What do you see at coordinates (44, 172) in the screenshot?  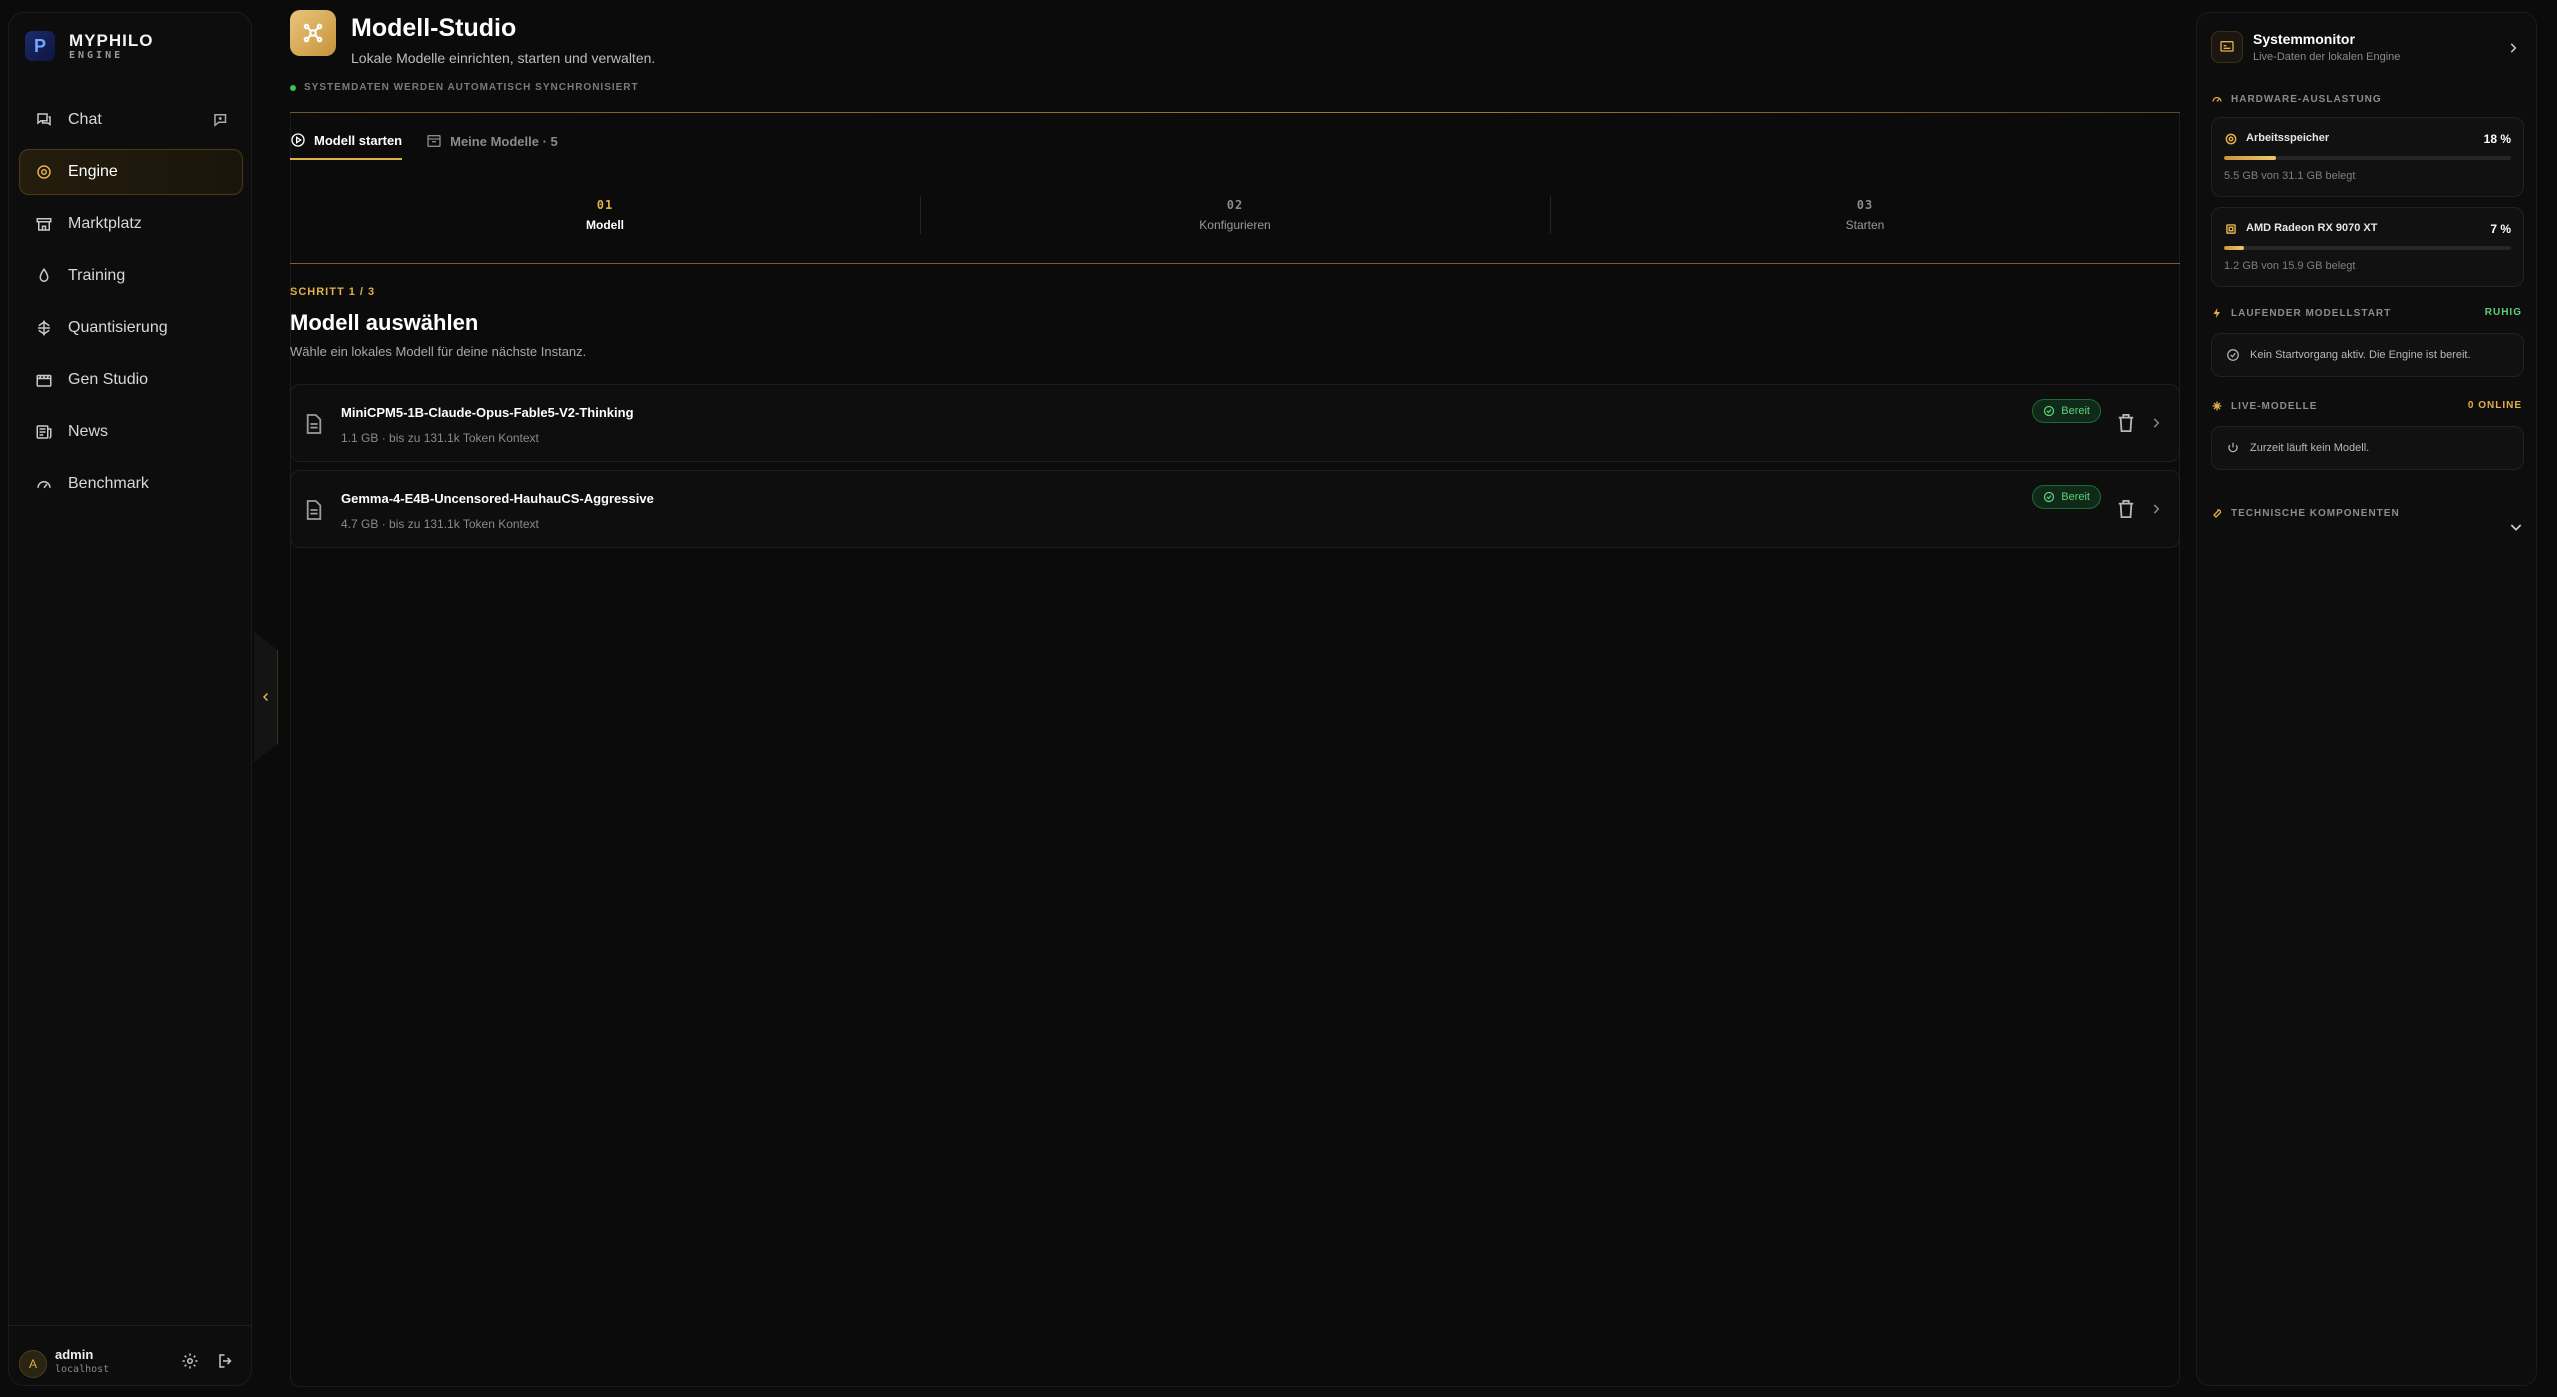 I see `engine-icon` at bounding box center [44, 172].